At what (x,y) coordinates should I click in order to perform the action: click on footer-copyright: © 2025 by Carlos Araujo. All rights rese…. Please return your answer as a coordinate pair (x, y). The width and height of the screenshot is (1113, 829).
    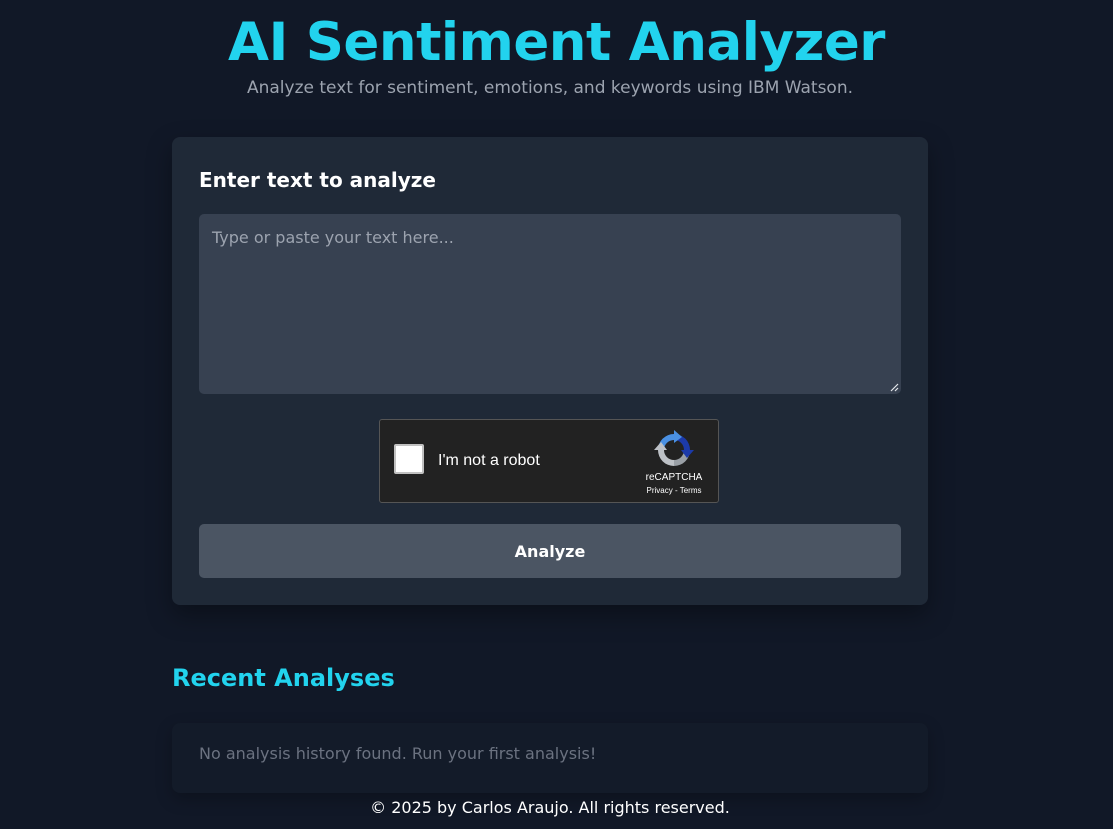
    Looking at the image, I should click on (550, 807).